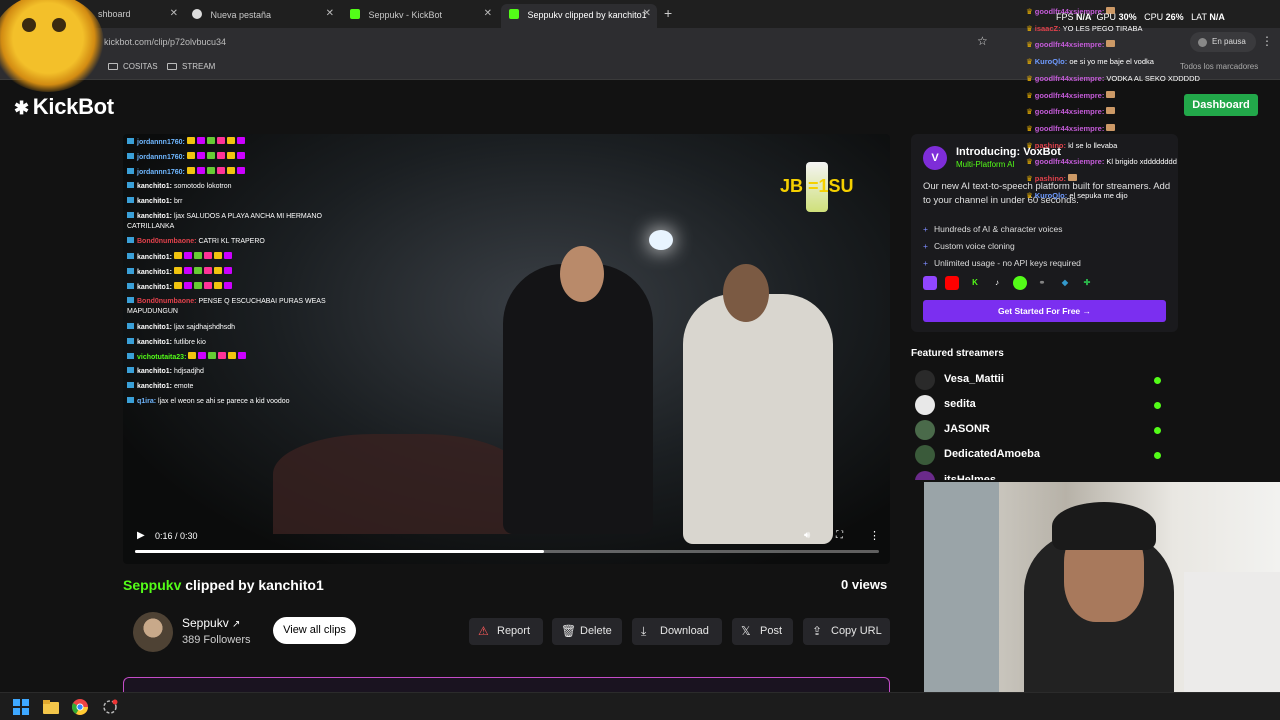  I want to click on featured-streamer-item: DedicatedAmoeba, so click(1040, 455).